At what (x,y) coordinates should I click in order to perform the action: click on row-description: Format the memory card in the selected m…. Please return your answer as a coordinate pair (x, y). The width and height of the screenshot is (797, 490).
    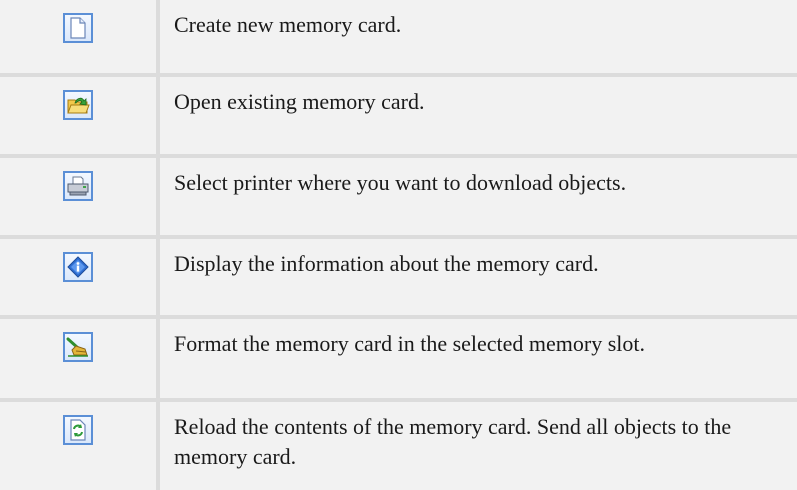
    Looking at the image, I should click on (478, 358).